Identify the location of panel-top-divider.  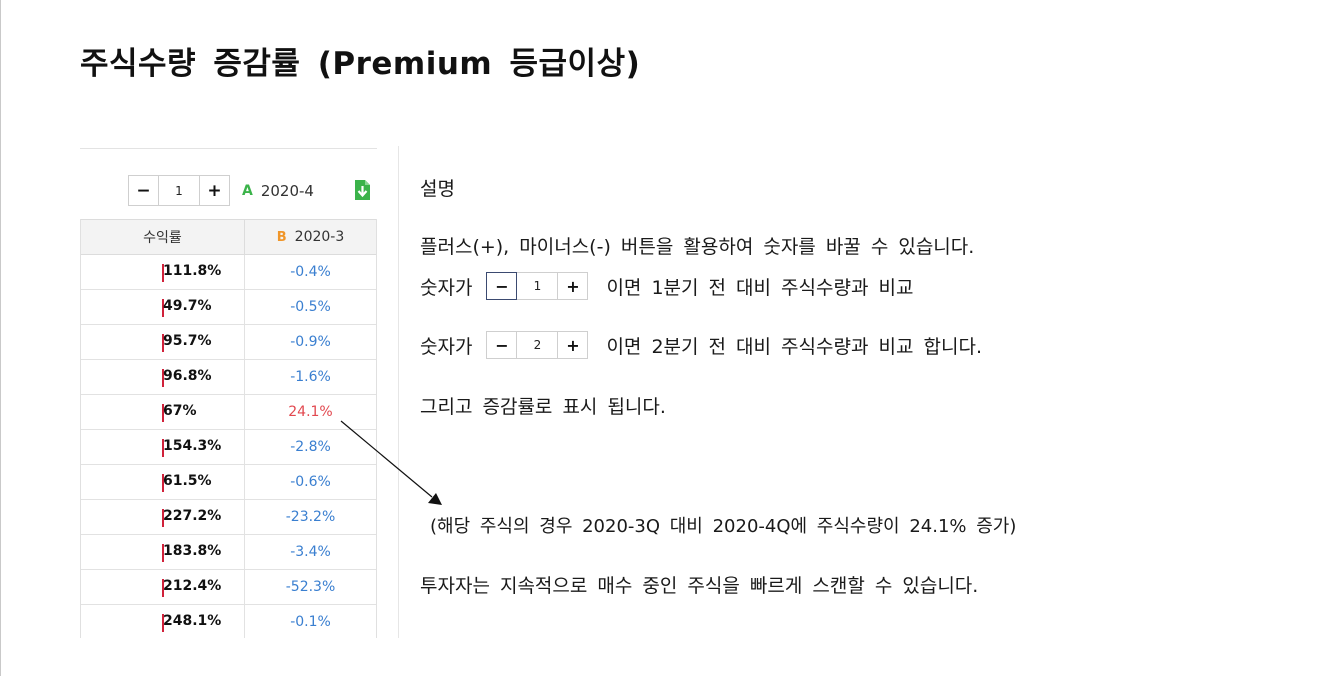
(228, 148).